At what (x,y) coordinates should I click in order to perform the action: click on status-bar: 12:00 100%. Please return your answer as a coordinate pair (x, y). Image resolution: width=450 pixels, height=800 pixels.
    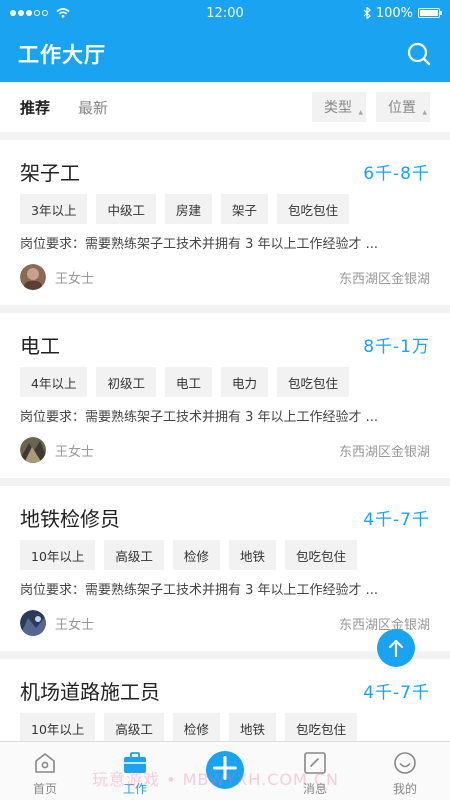
    Looking at the image, I should click on (225, 13).